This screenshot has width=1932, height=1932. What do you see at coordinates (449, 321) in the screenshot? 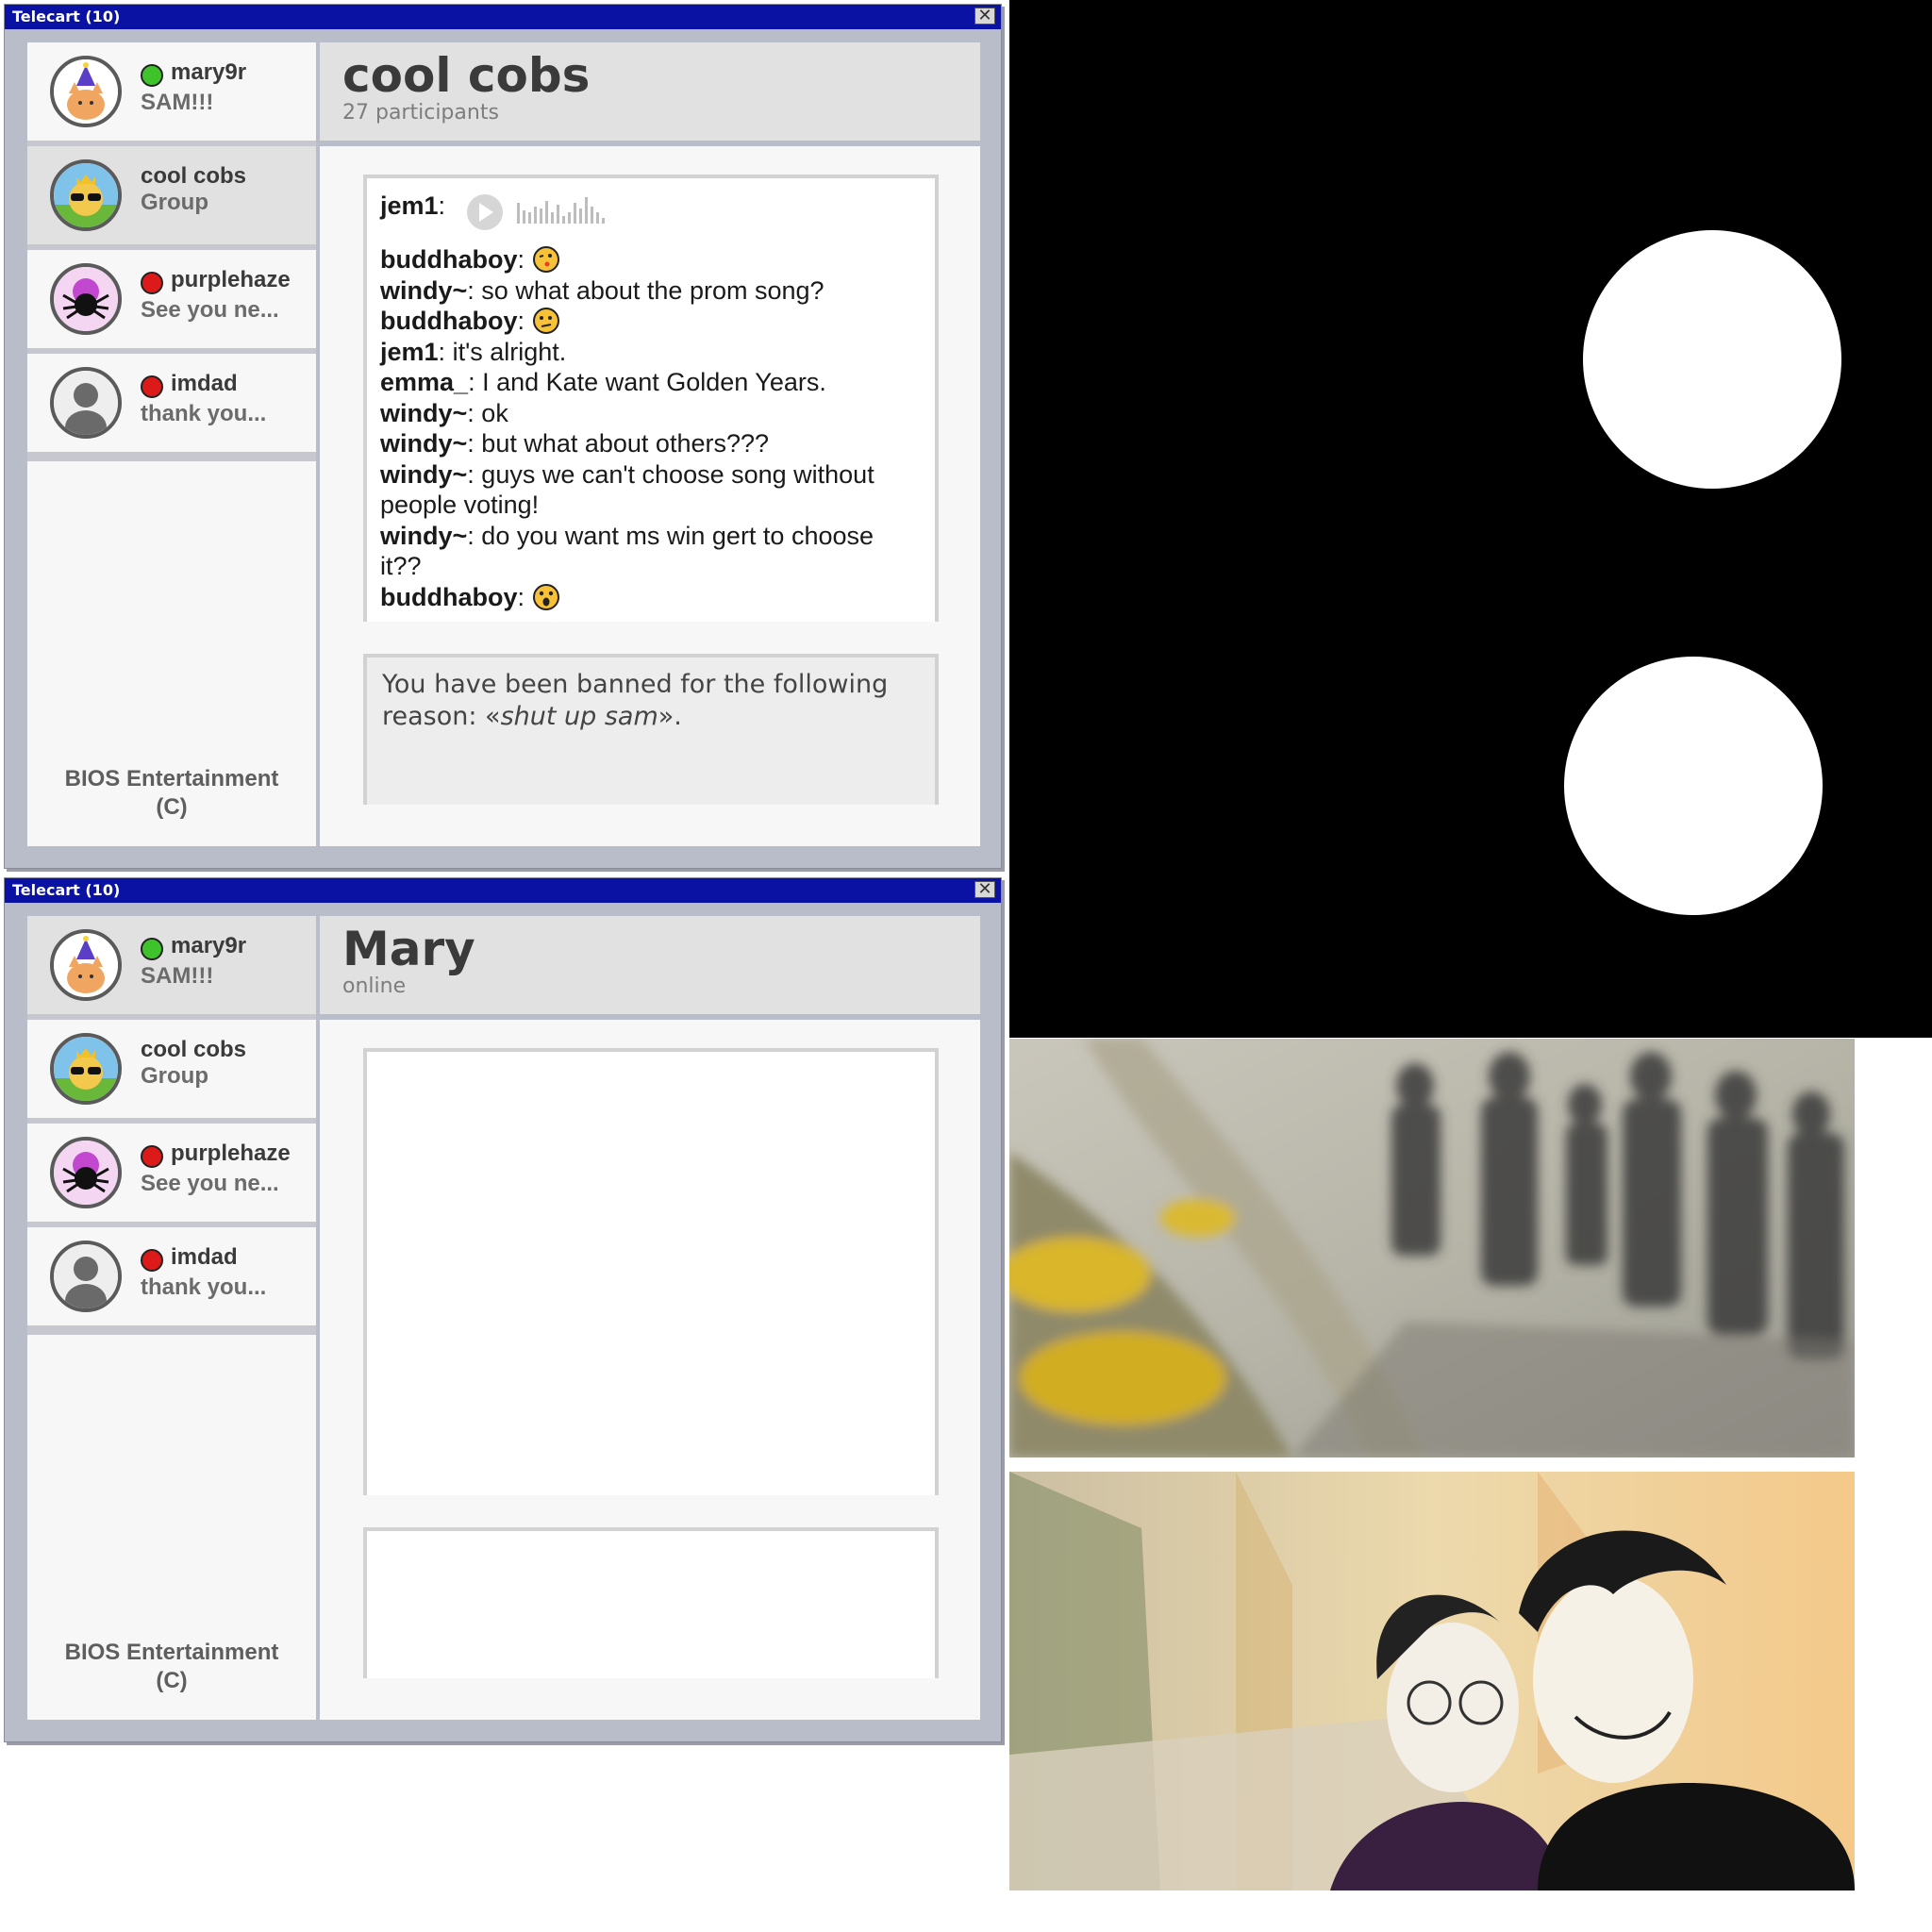
I see `message-author: buddhaboy` at bounding box center [449, 321].